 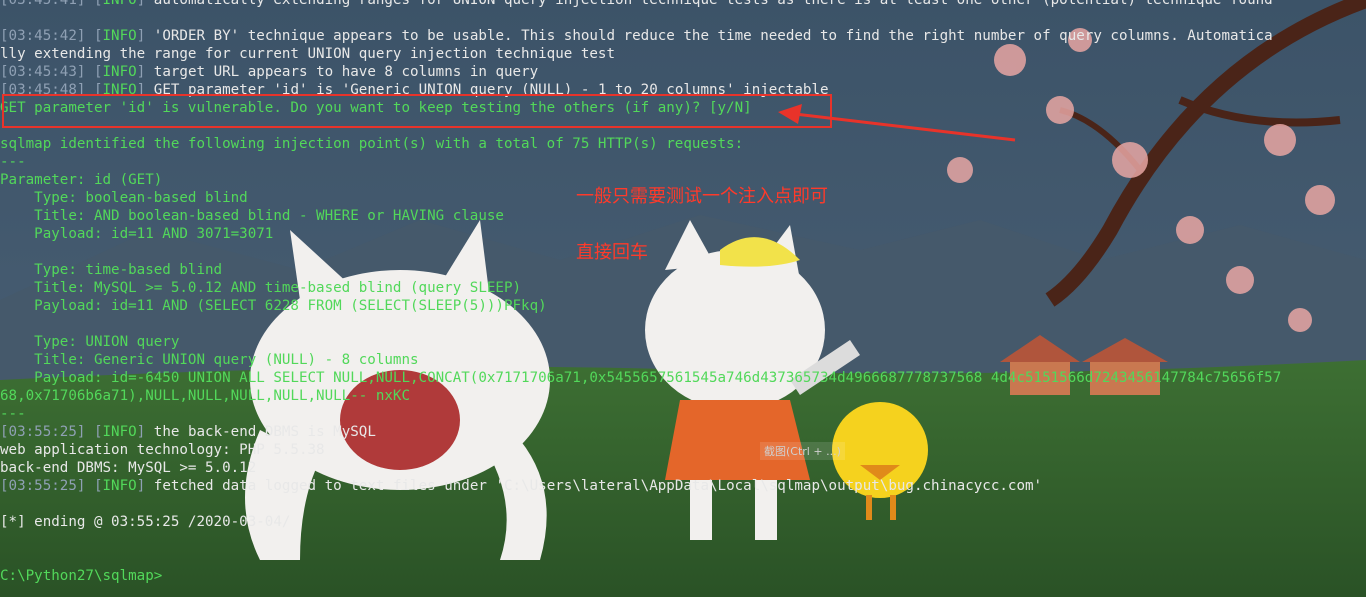 What do you see at coordinates (702, 196) in the screenshot?
I see `annotation-note-test-one-point: 一般只需要测试一个注入点即可` at bounding box center [702, 196].